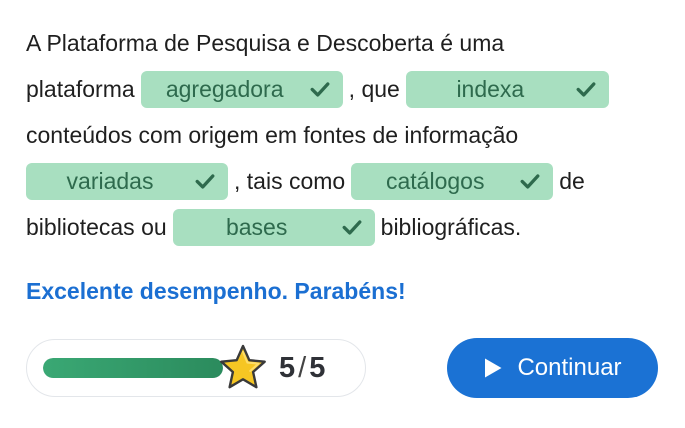 Image resolution: width=685 pixels, height=428 pixels. What do you see at coordinates (224, 89) in the screenshot?
I see `answer-text: agregadora` at bounding box center [224, 89].